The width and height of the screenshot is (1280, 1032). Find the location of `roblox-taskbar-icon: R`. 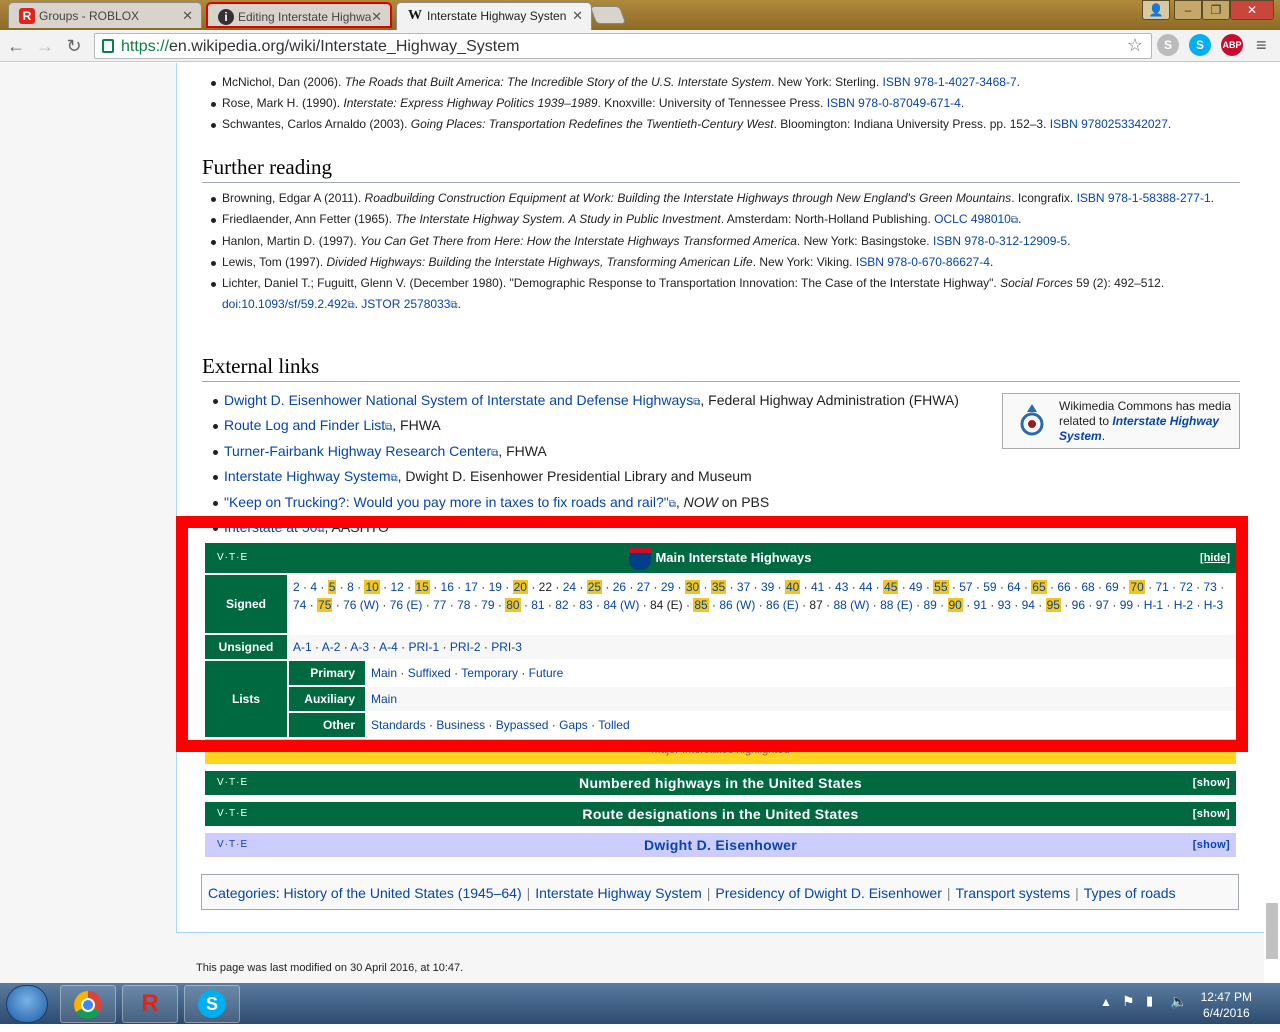

roblox-taskbar-icon: R is located at coordinates (150, 1004).